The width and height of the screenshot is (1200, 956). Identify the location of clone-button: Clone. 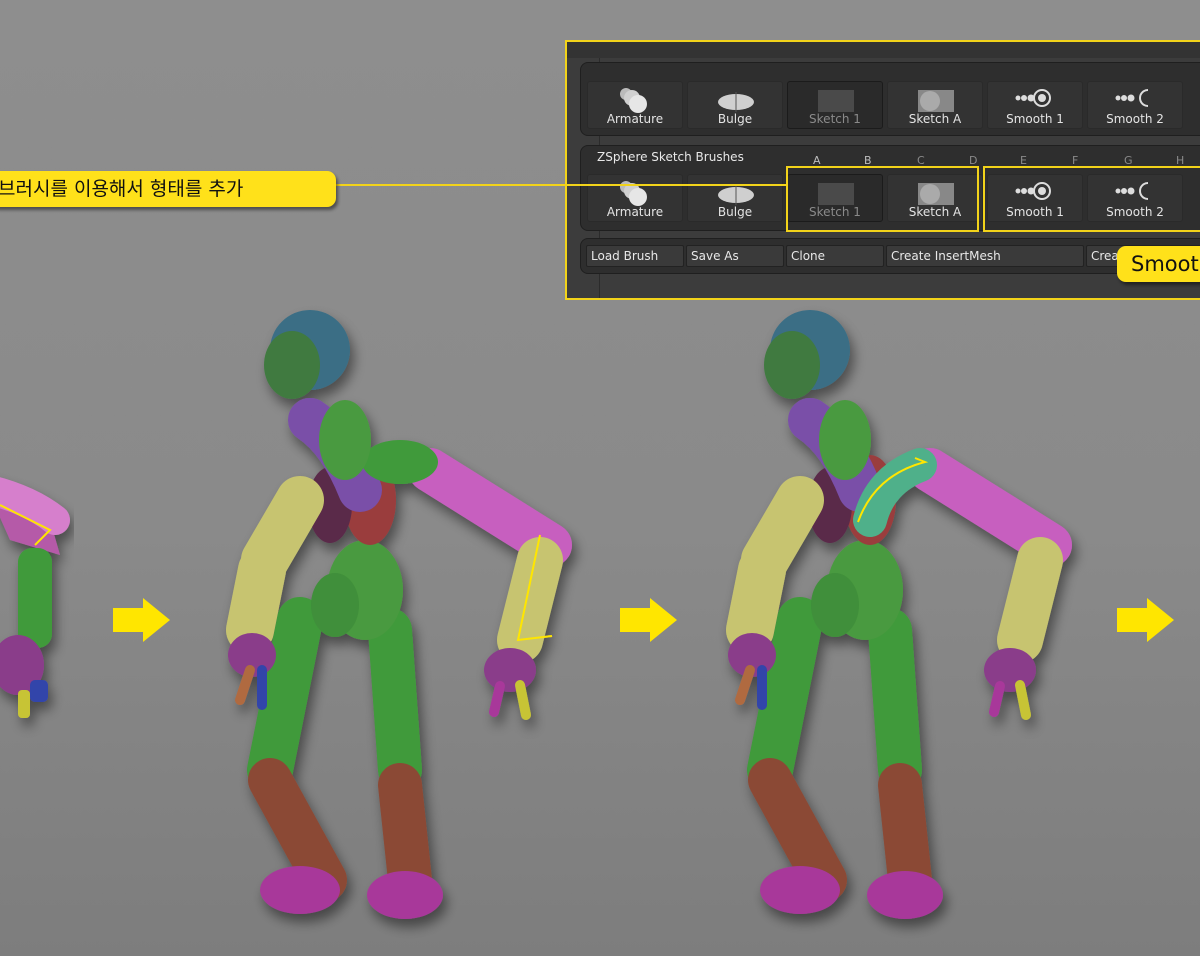
(835, 256).